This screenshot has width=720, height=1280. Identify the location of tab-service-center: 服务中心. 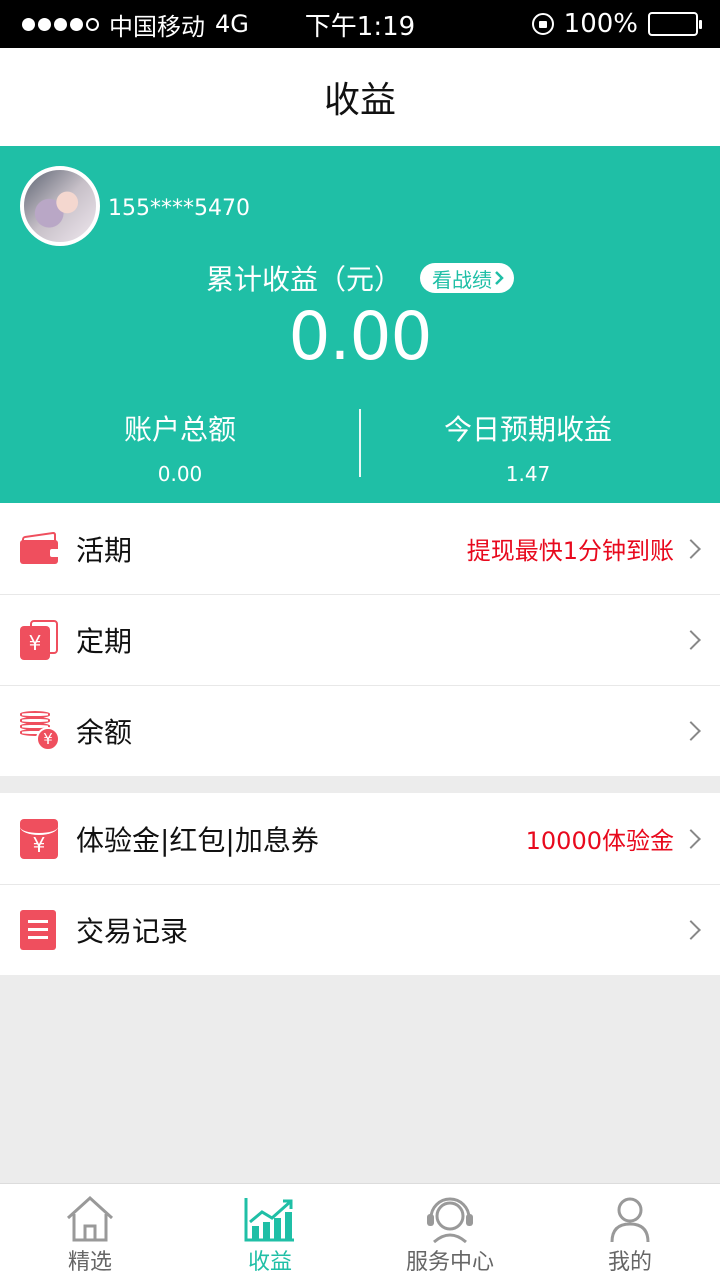
(450, 1232).